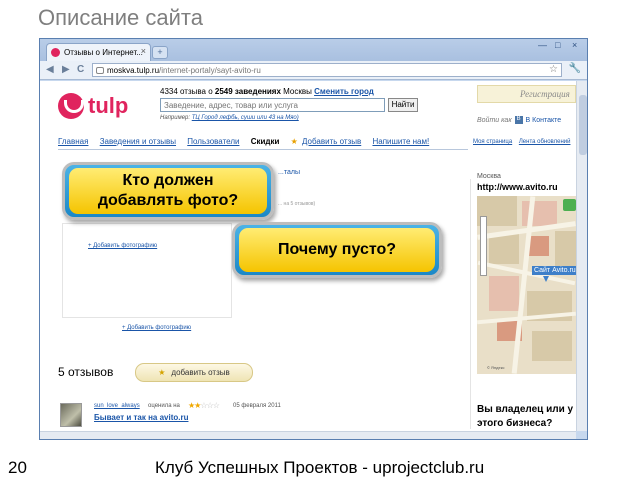 The image size is (640, 480). Describe the element at coordinates (120, 17) in the screenshot. I see `slide-title: Описание сайта` at that location.